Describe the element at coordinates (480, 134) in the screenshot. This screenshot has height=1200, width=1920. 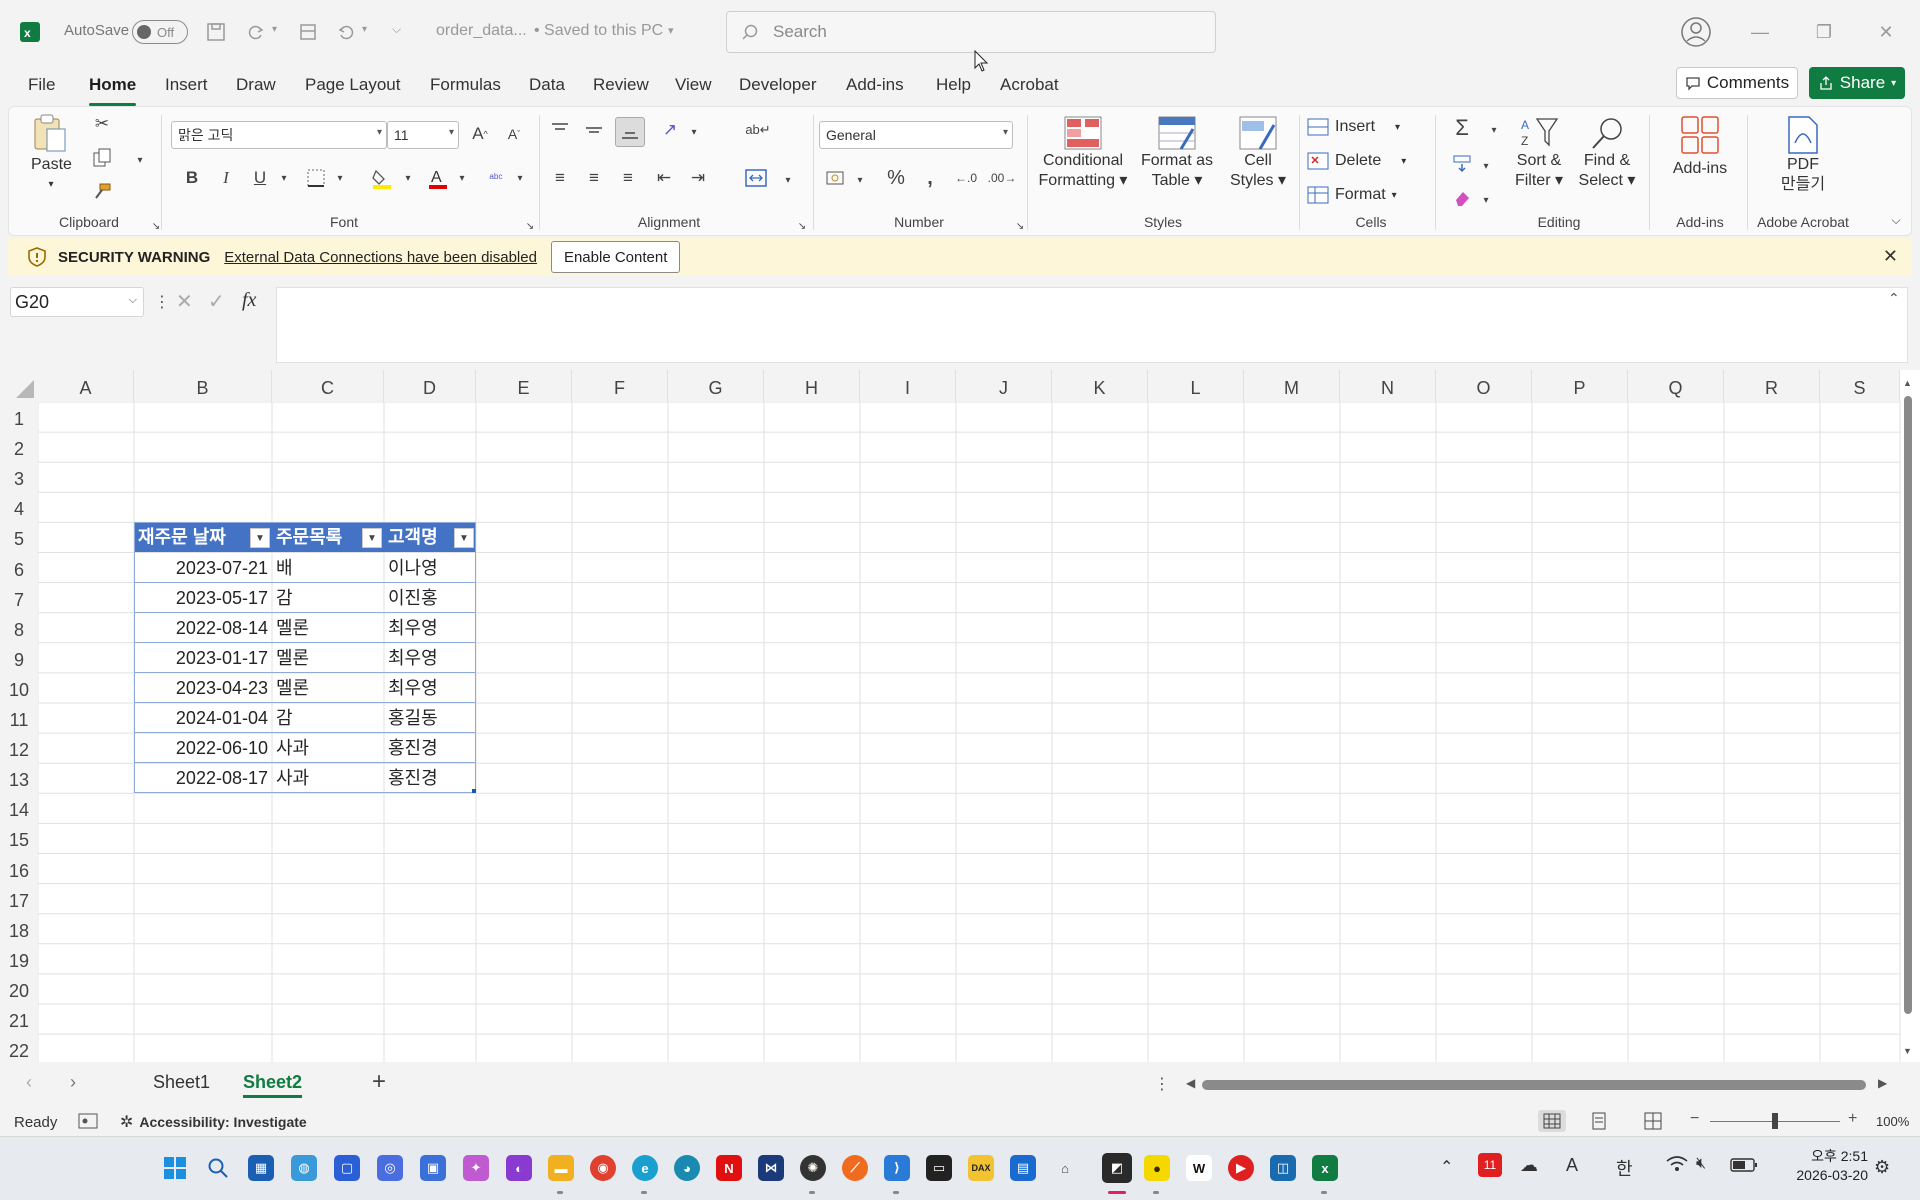
I see `increase-font-size-icon: A ^` at that location.